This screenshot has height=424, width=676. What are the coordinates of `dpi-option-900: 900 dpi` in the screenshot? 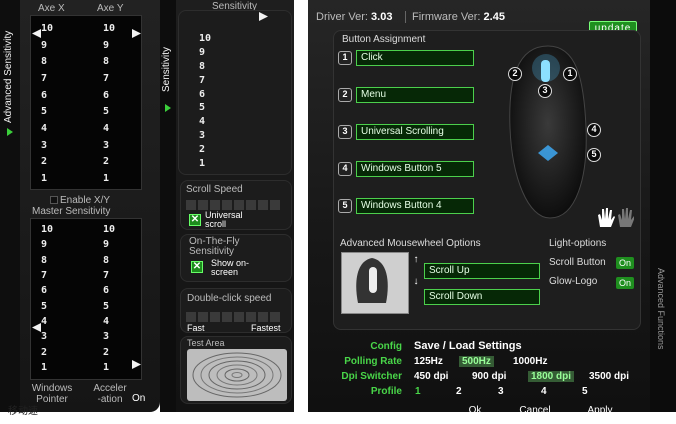 It's located at (489, 376).